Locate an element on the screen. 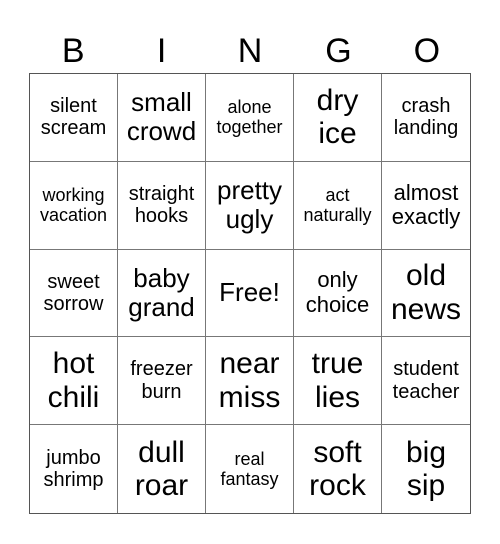 The image size is (500, 544). bingo-cell-text: big sip is located at coordinates (426, 469).